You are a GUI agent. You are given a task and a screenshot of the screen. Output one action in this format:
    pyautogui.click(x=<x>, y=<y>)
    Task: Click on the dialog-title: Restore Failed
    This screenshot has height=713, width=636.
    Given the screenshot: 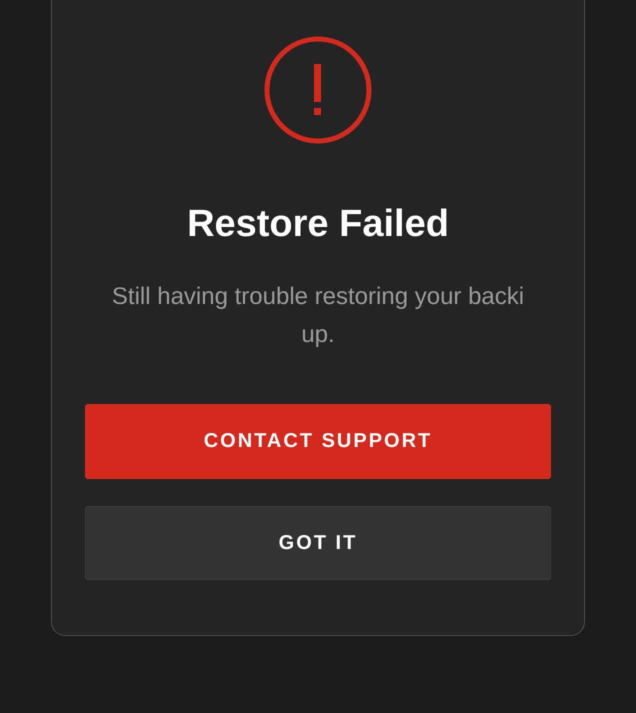 What is the action you would take?
    pyautogui.click(x=318, y=224)
    